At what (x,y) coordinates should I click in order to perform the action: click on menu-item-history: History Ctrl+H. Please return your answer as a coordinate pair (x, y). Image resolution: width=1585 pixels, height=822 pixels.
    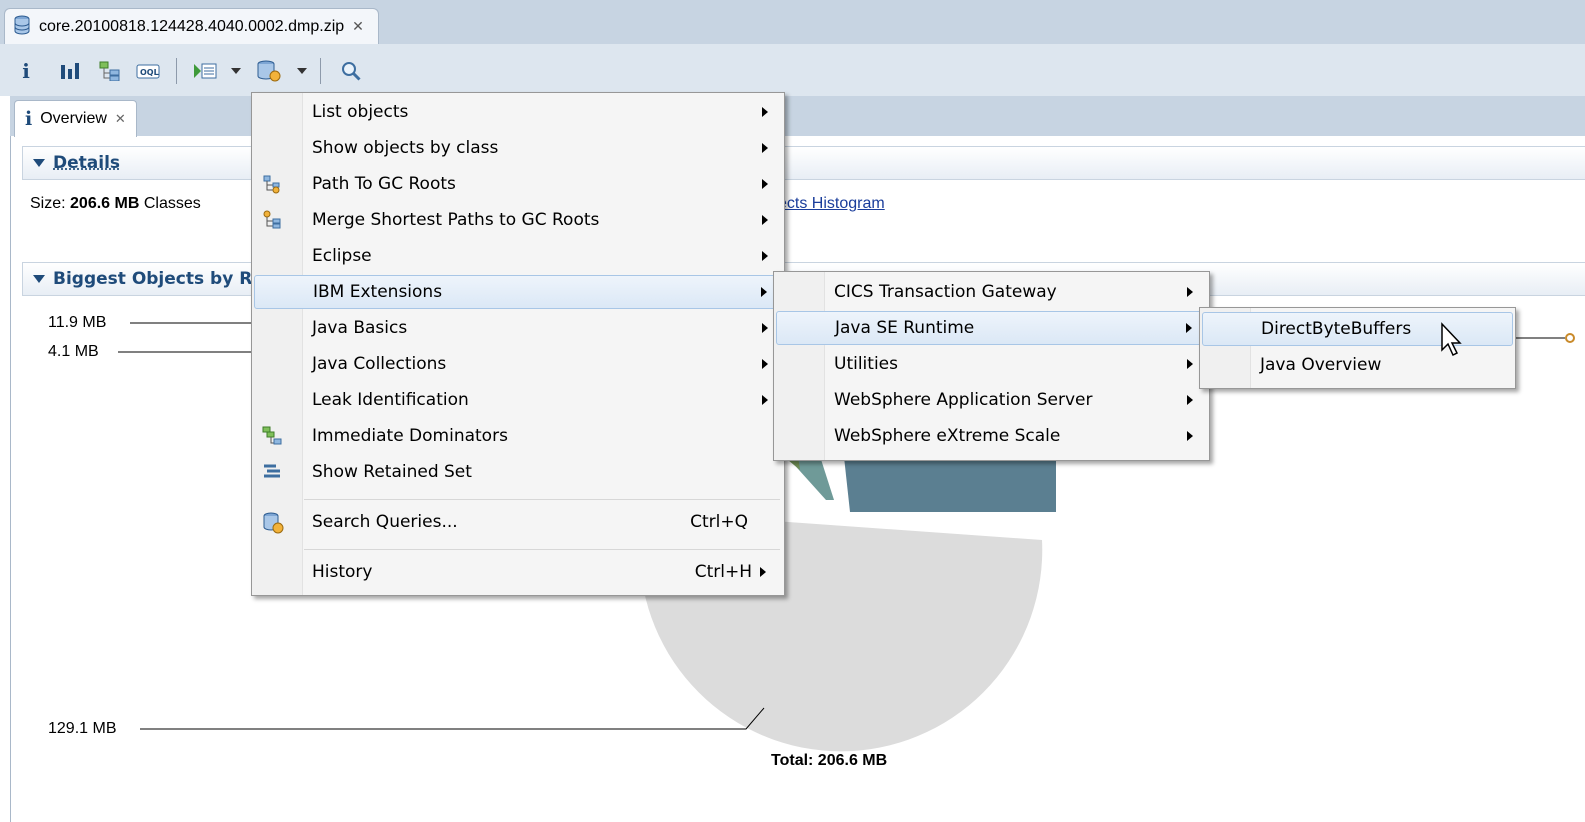
    Looking at the image, I should click on (518, 572).